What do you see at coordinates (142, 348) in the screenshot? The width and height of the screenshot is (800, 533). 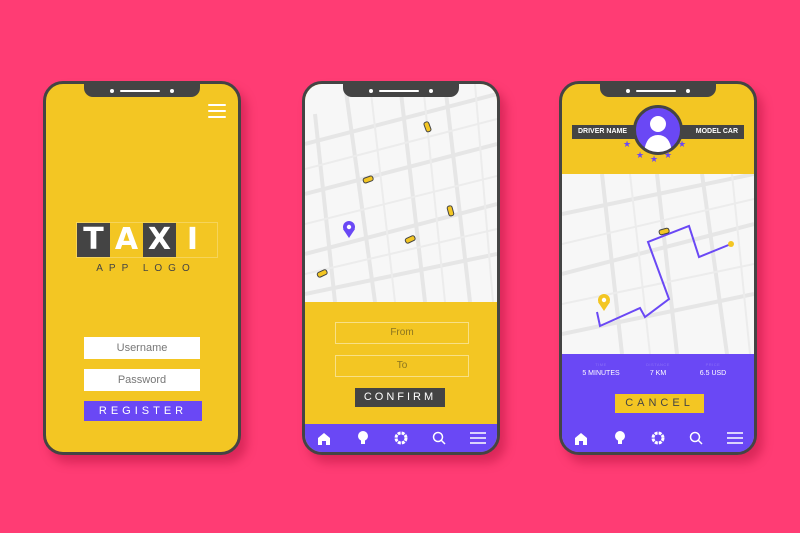 I see `username-input: Username` at bounding box center [142, 348].